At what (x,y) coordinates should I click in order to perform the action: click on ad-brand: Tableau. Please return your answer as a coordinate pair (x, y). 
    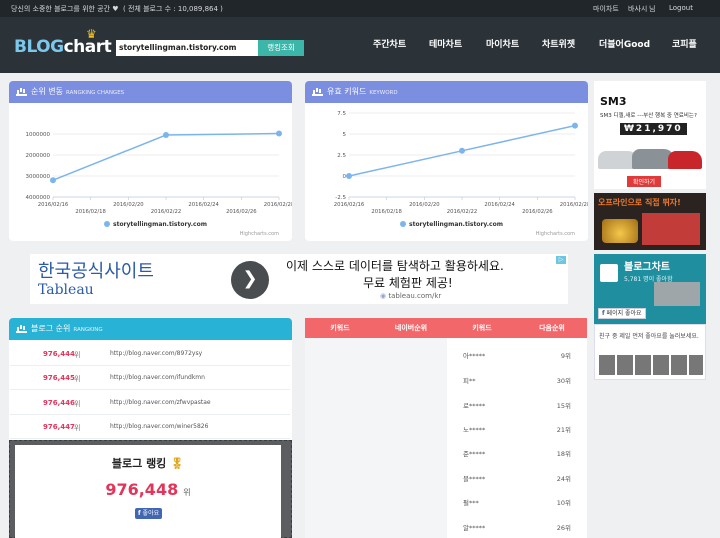
    Looking at the image, I should click on (66, 290).